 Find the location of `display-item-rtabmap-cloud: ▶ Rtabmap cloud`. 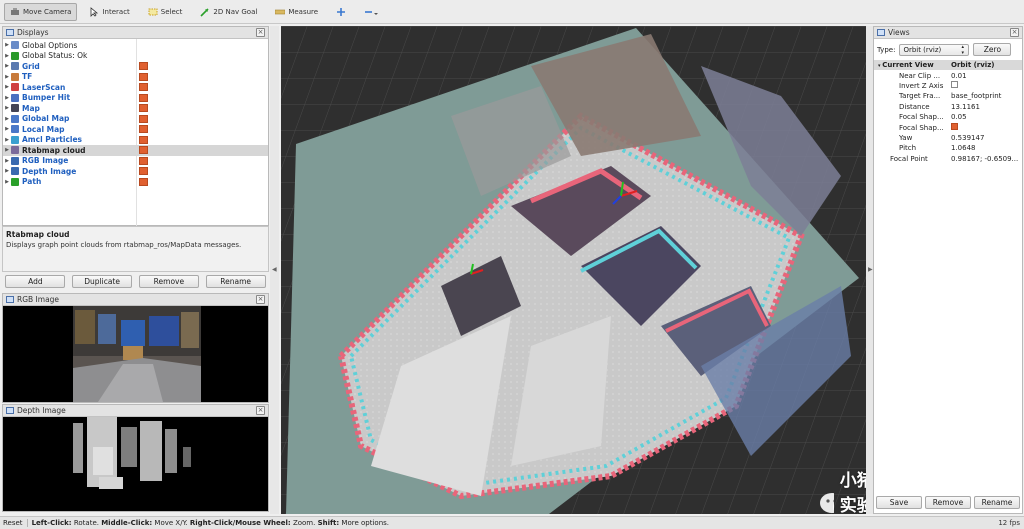

display-item-rtabmap-cloud: ▶ Rtabmap cloud is located at coordinates (135, 150).